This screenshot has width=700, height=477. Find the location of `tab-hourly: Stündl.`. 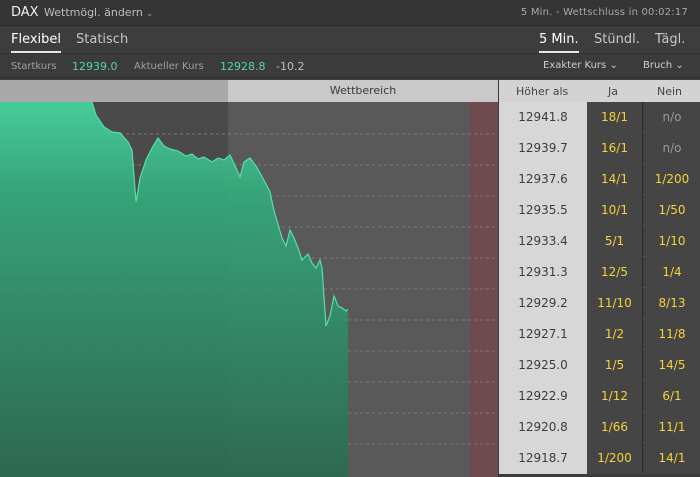

tab-hourly: Stündl. is located at coordinates (617, 41).